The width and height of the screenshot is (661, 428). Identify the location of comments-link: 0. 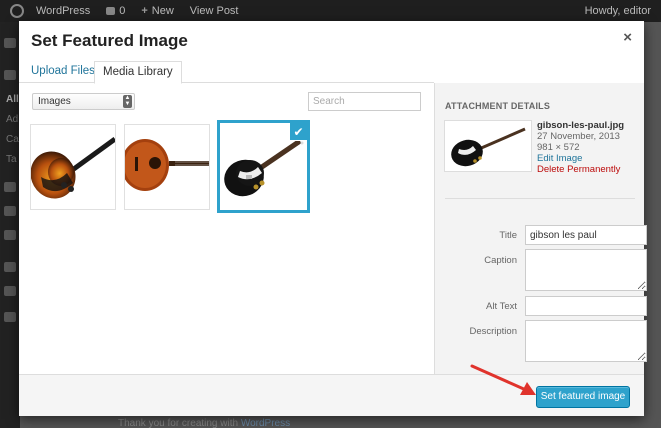
(115, 11).